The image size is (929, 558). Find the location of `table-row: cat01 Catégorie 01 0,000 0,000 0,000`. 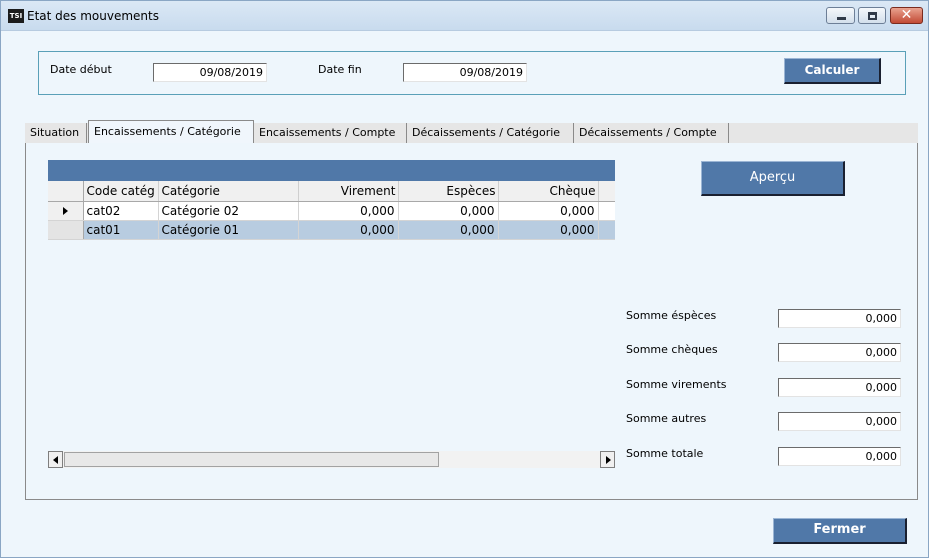

table-row: cat01 Catégorie 01 0,000 0,000 0,000 is located at coordinates (331, 230).